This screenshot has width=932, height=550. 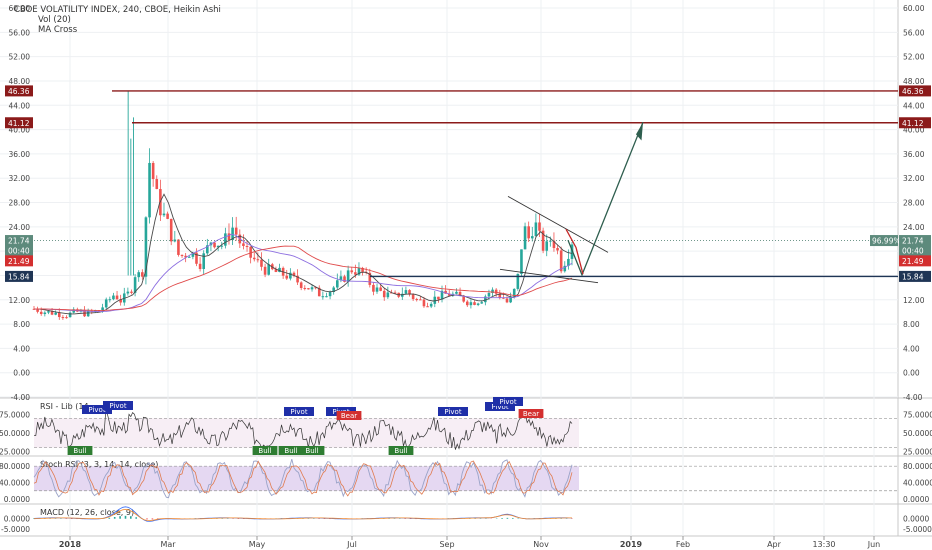 I want to click on time-tick-label: Jun, so click(x=874, y=544).